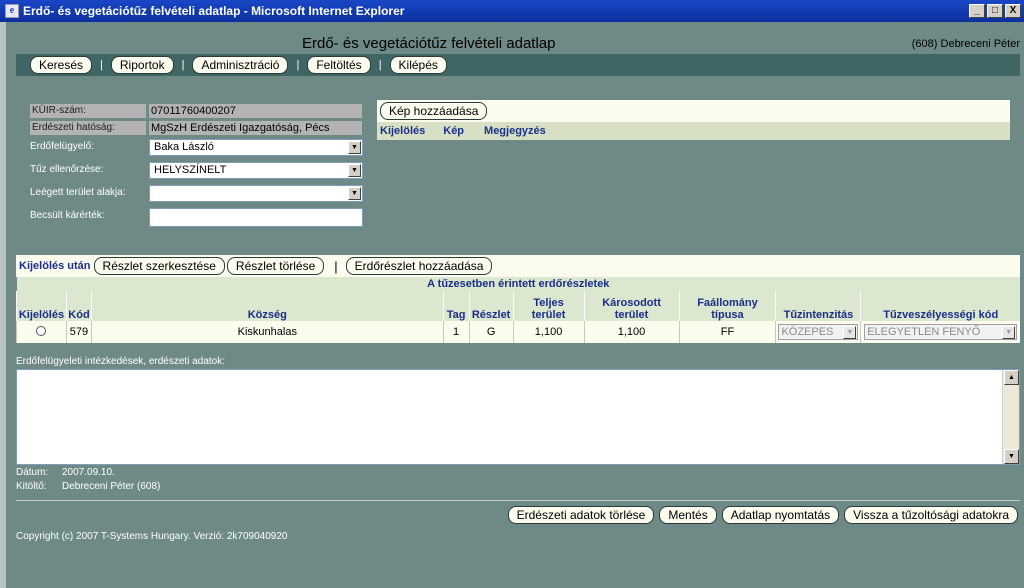 The height and width of the screenshot is (588, 1024). What do you see at coordinates (434, 111) in the screenshot?
I see `add-image-button: Kép hozzáadása` at bounding box center [434, 111].